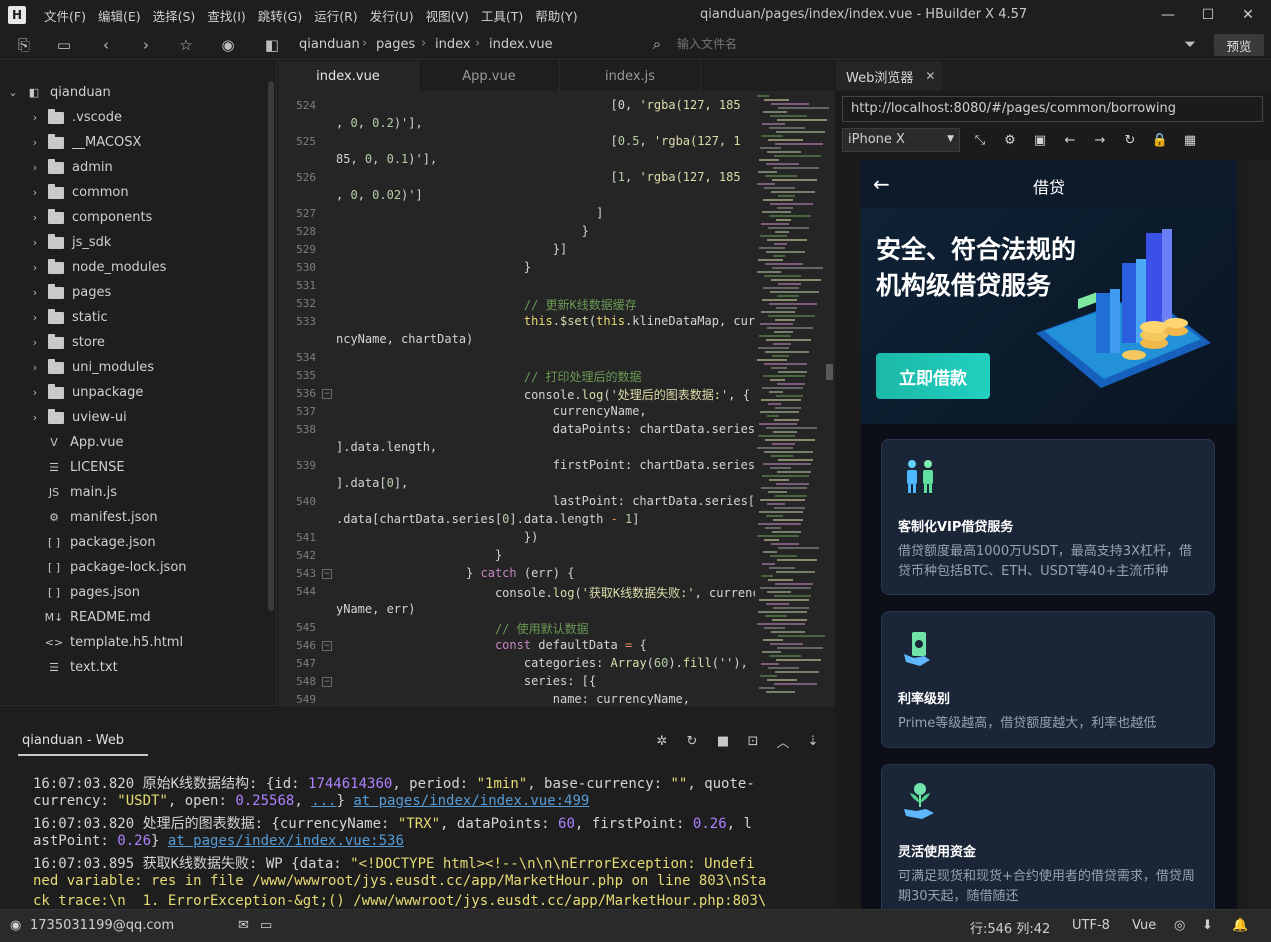  Describe the element at coordinates (174, 15) in the screenshot. I see `menu-select: 选择(S)` at that location.